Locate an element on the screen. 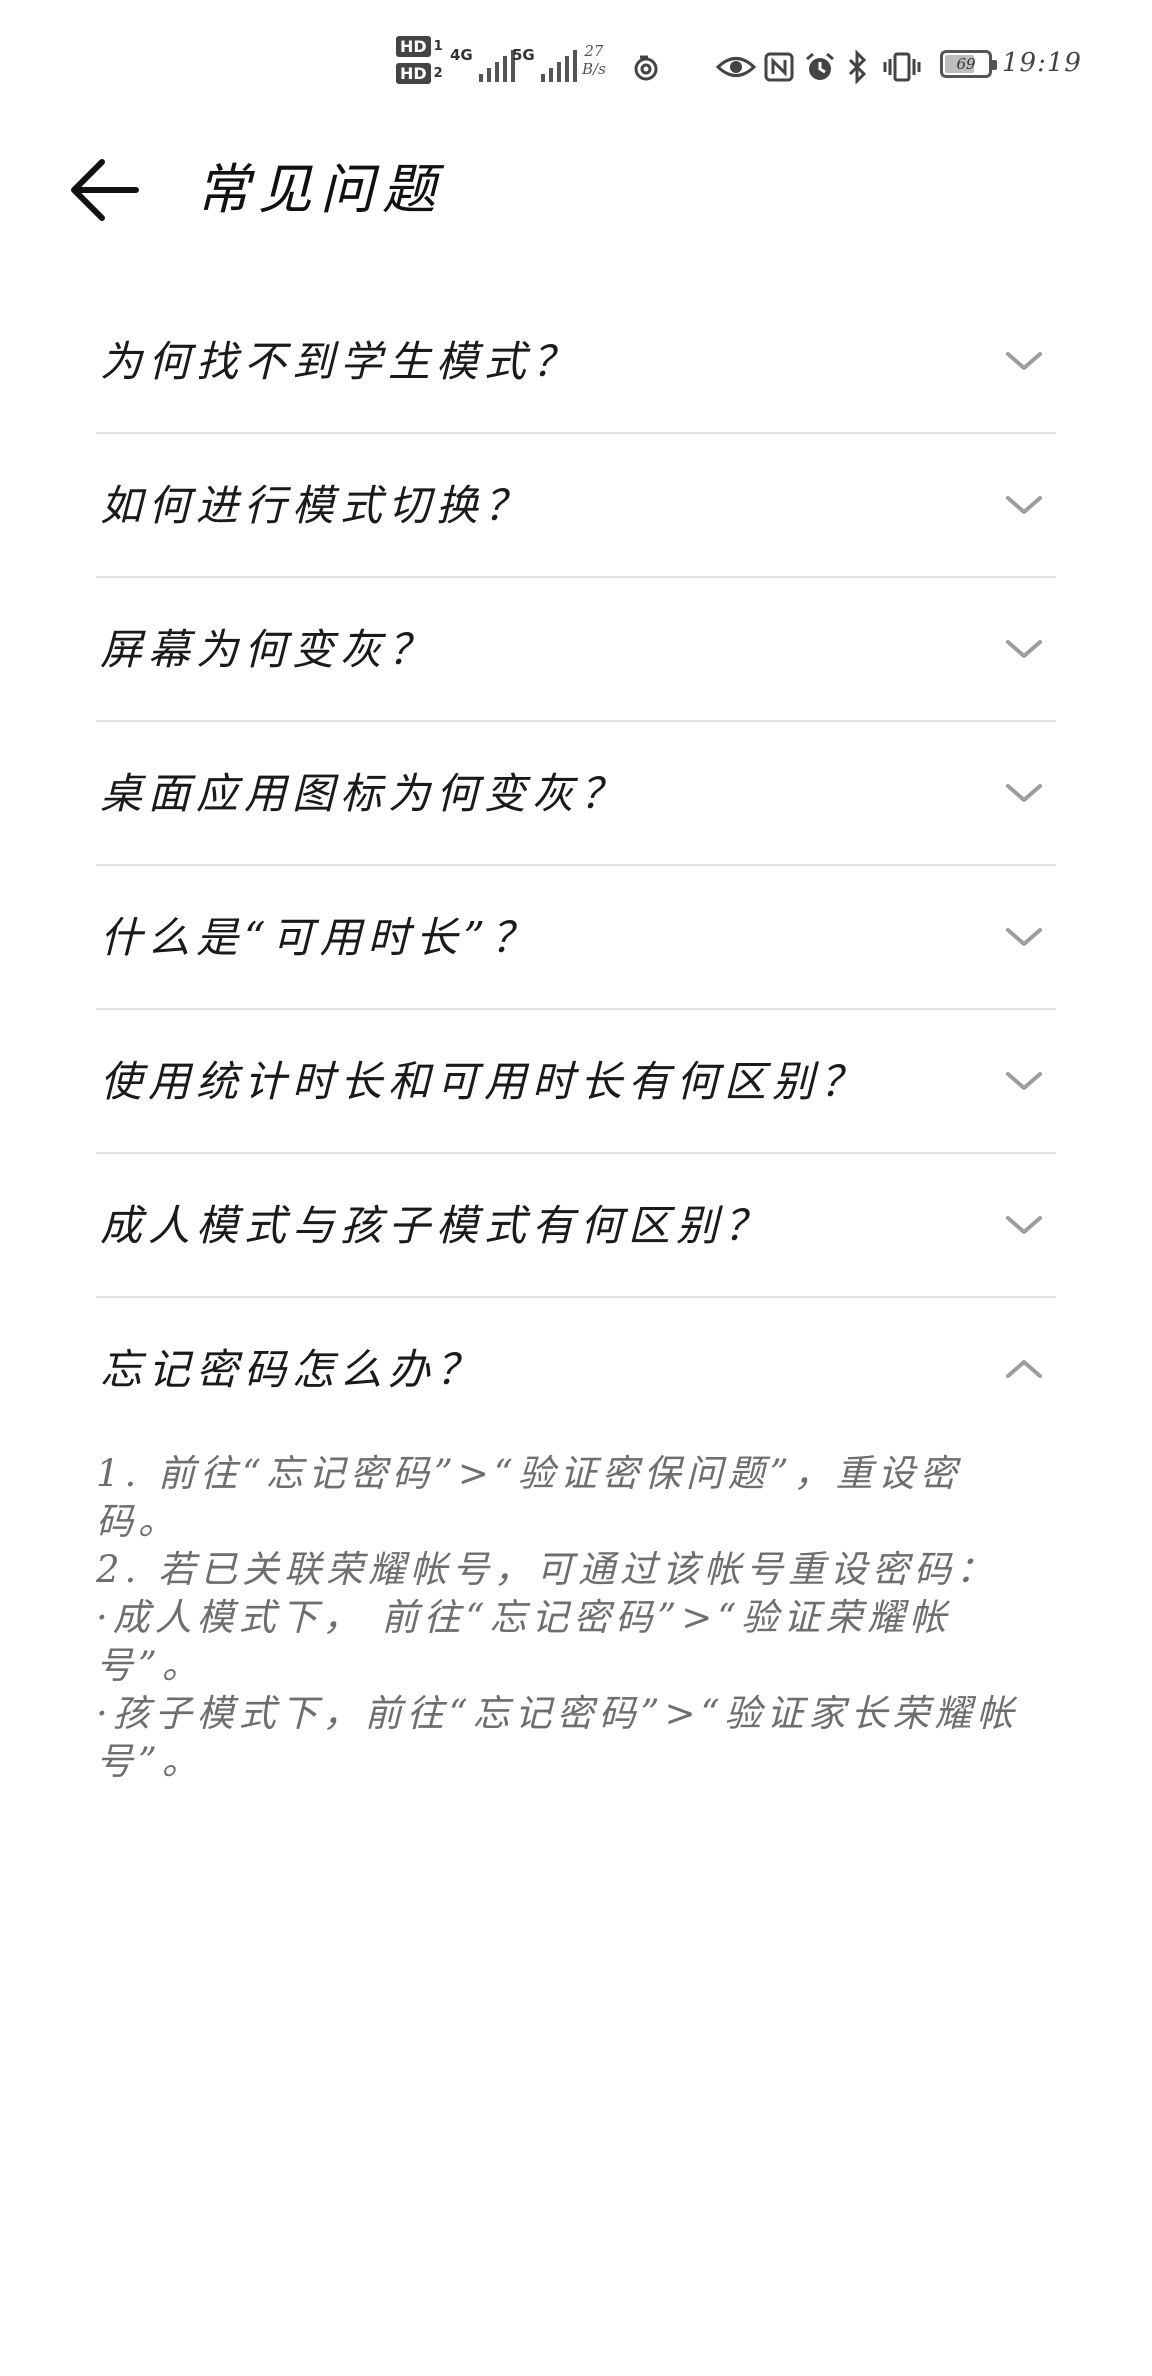 This screenshot has width=1152, height=2376. battery-level: 69 is located at coordinates (966, 64).